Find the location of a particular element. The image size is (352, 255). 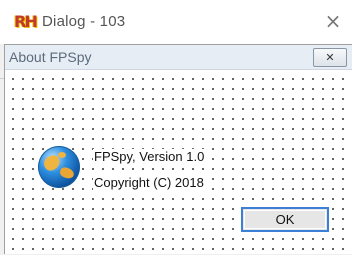

window-close-button: × is located at coordinates (333, 21).